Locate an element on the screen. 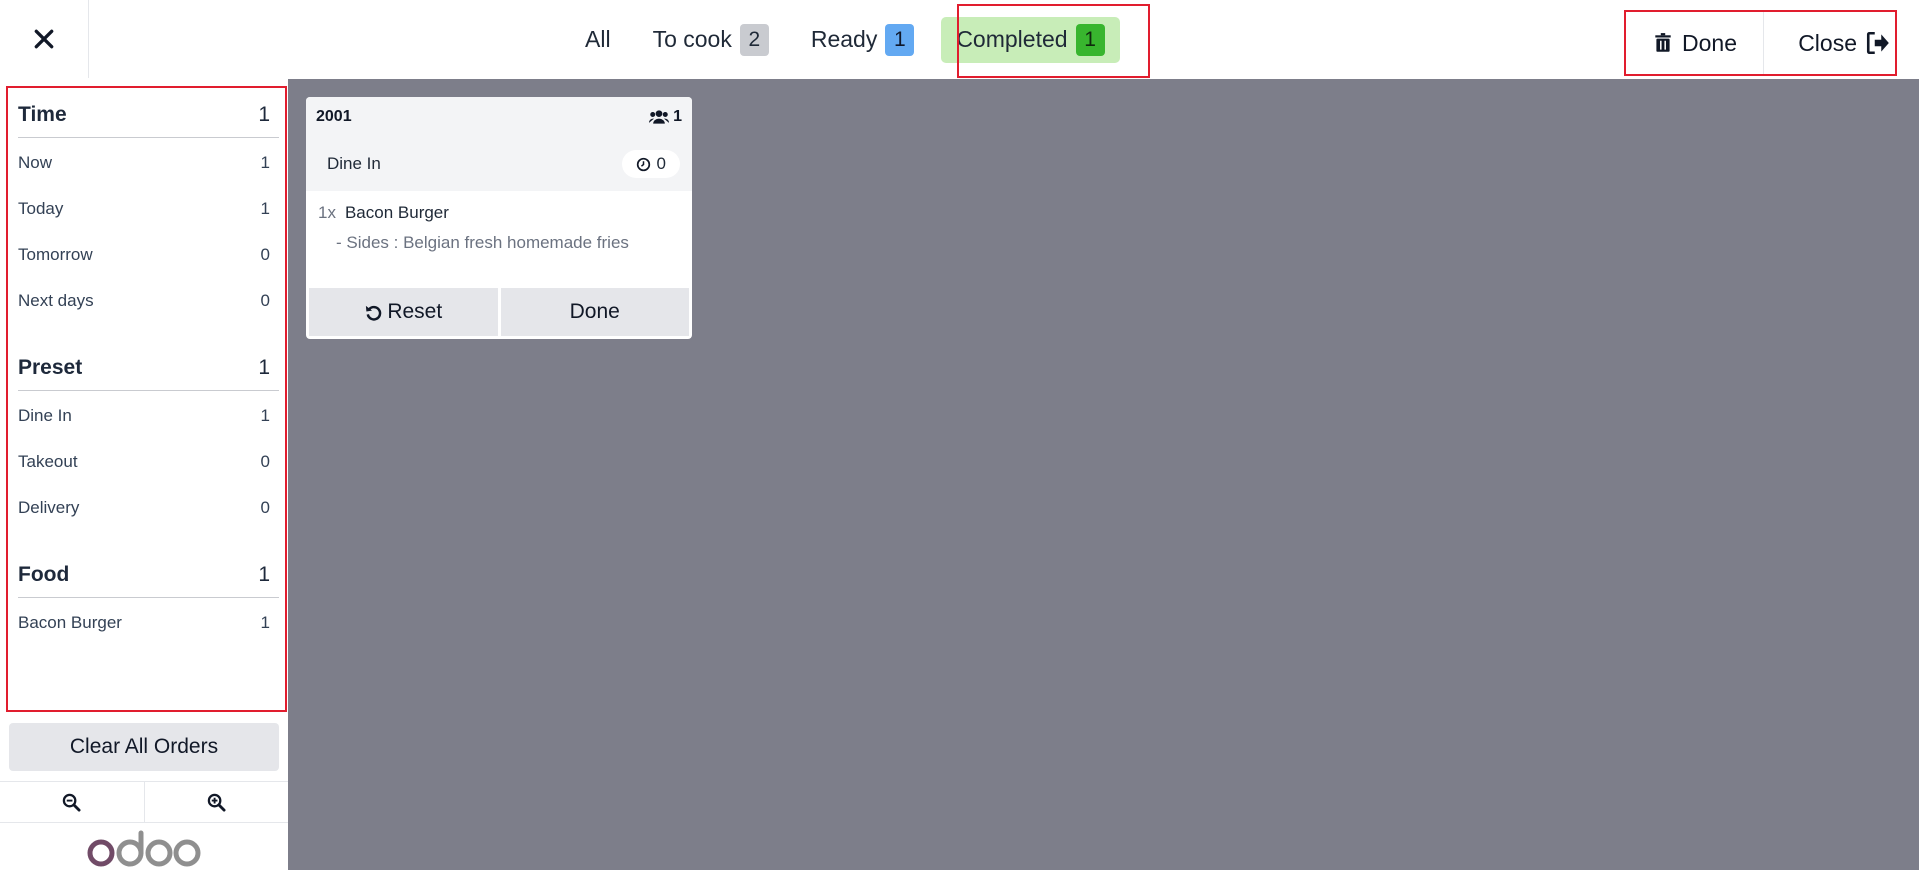  filter-item-delivery: Delivery 0 is located at coordinates (148, 508).